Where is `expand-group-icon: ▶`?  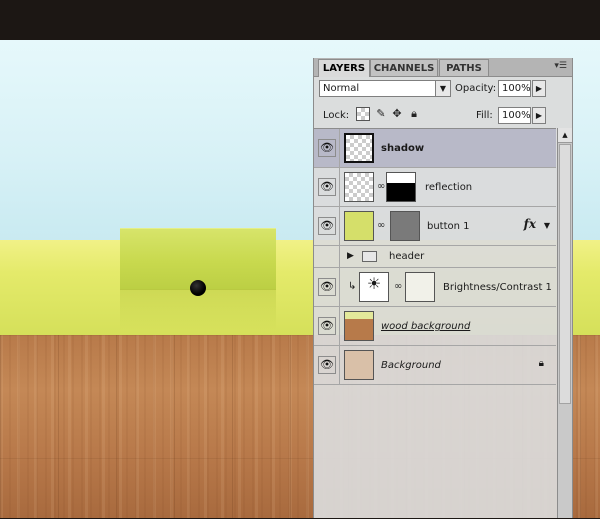 expand-group-icon: ▶ is located at coordinates (350, 256).